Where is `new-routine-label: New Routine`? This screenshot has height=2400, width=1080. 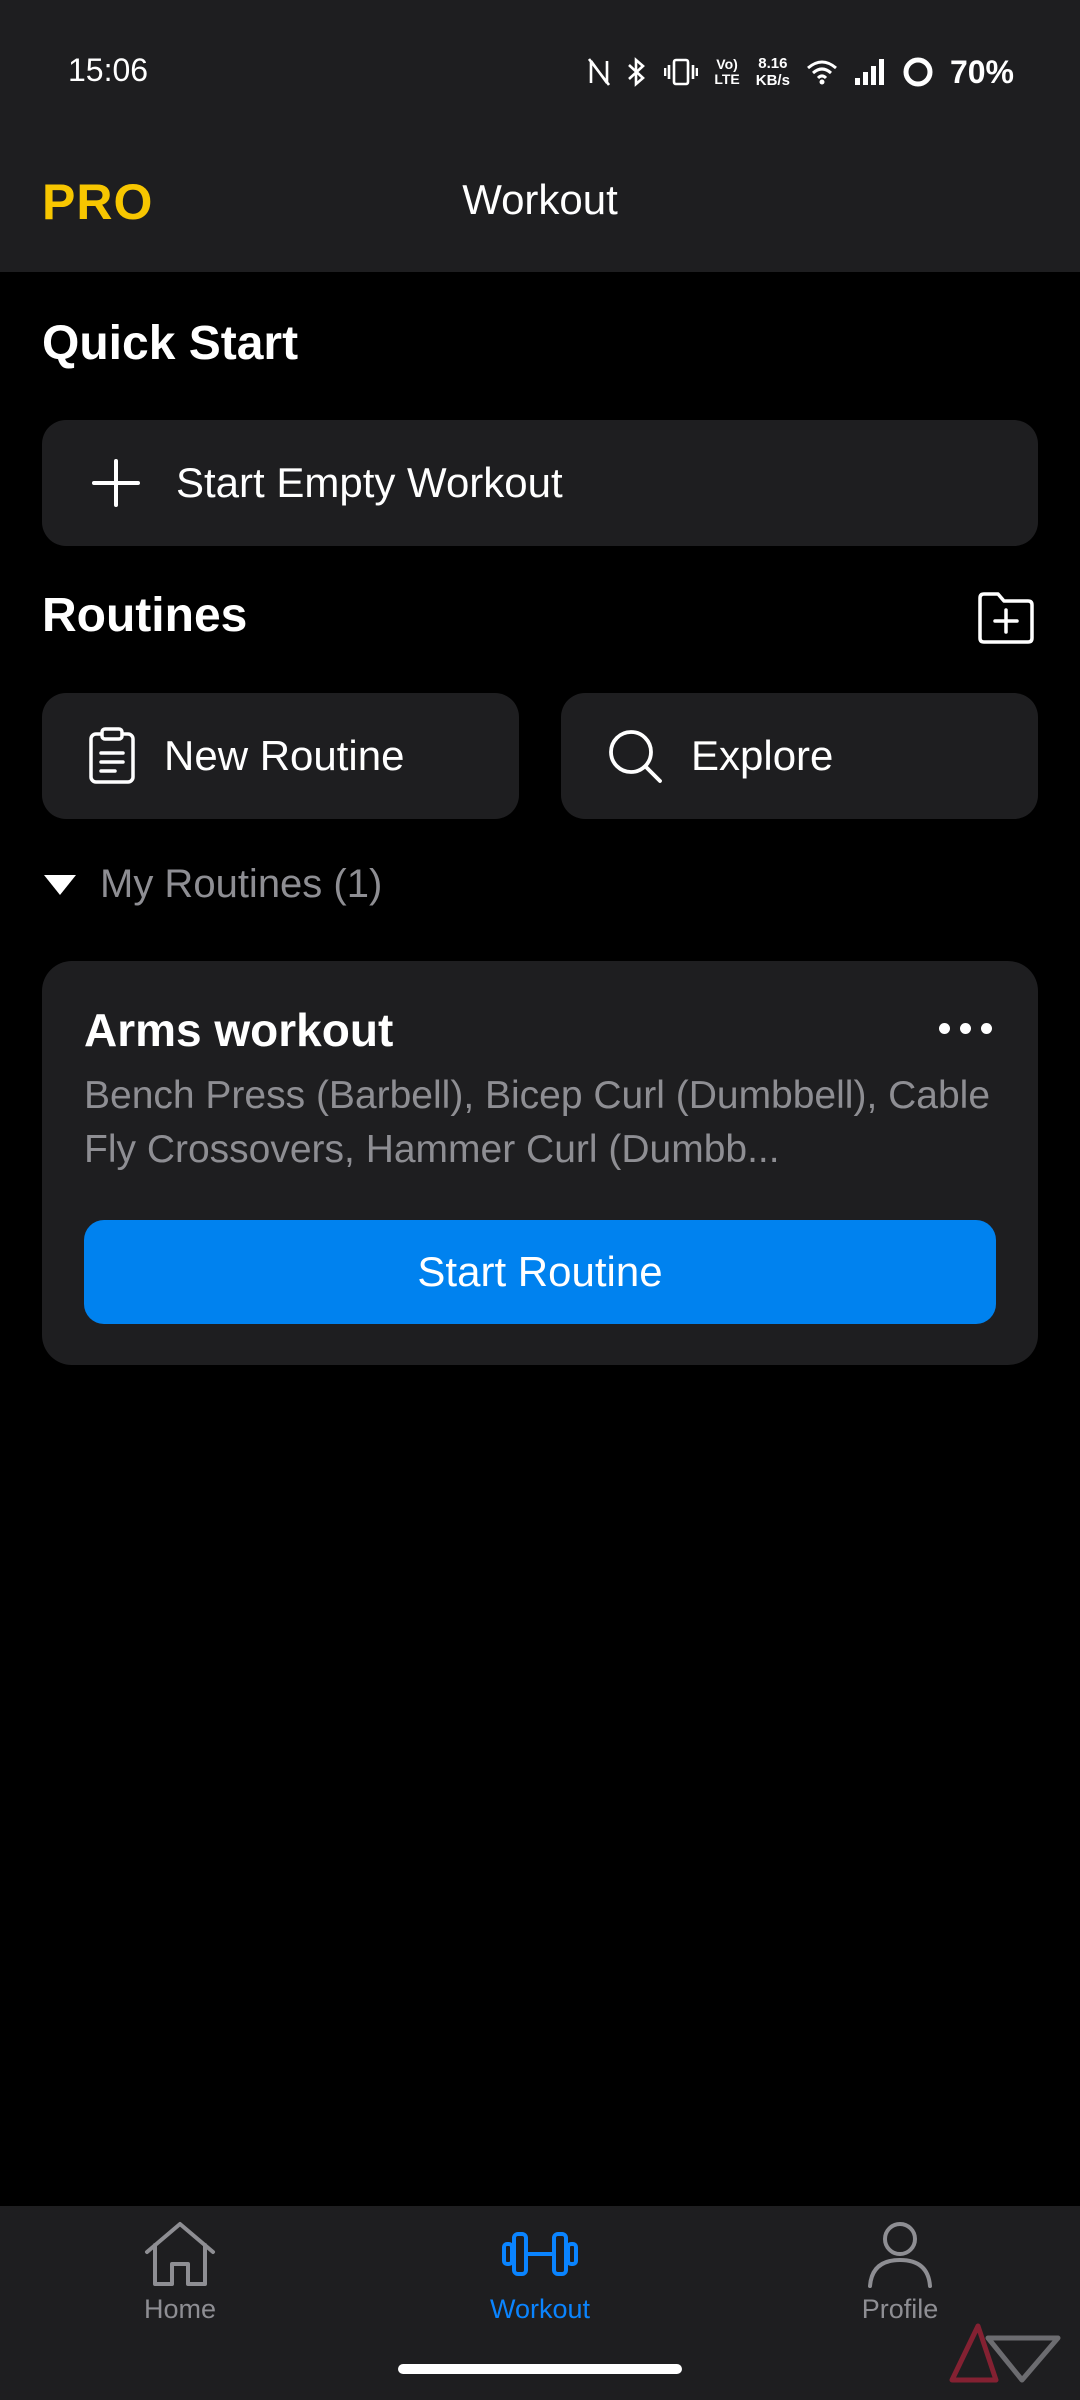 new-routine-label: New Routine is located at coordinates (284, 755).